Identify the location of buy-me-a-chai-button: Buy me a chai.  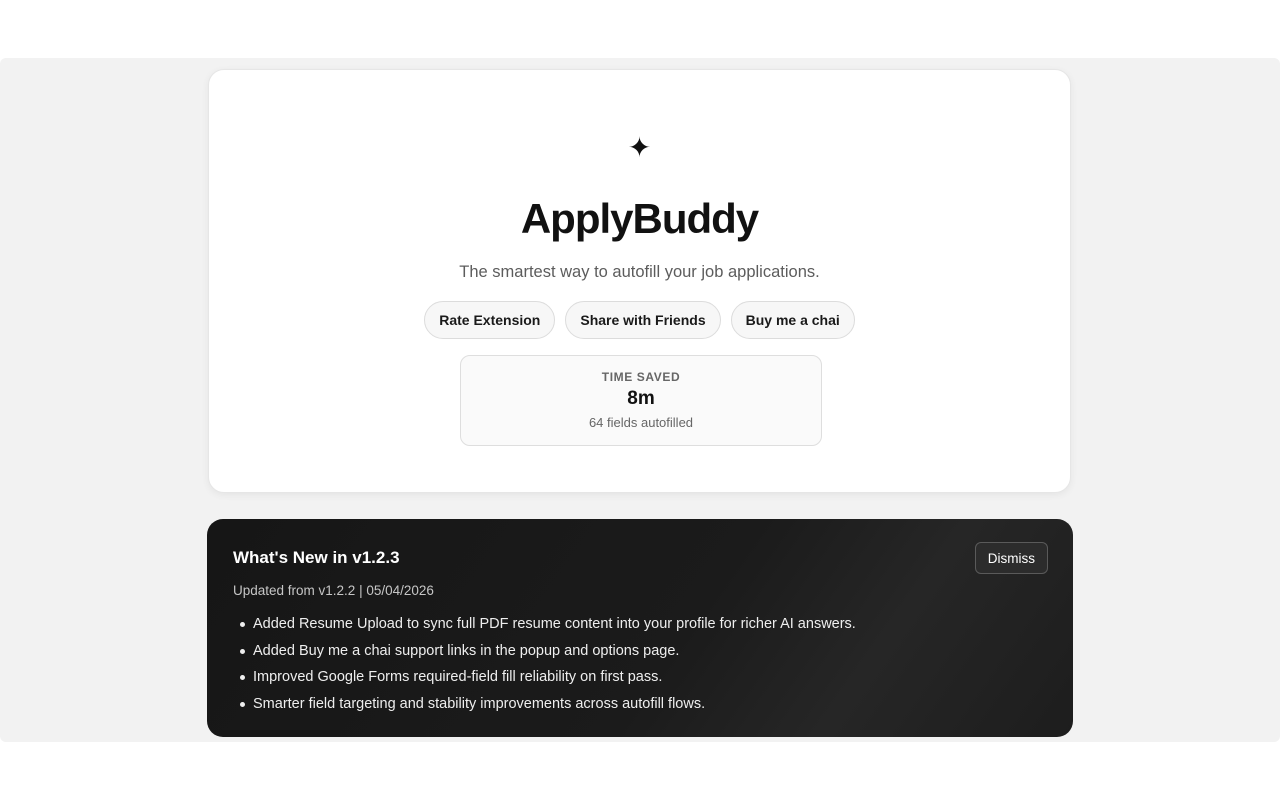
(792, 320).